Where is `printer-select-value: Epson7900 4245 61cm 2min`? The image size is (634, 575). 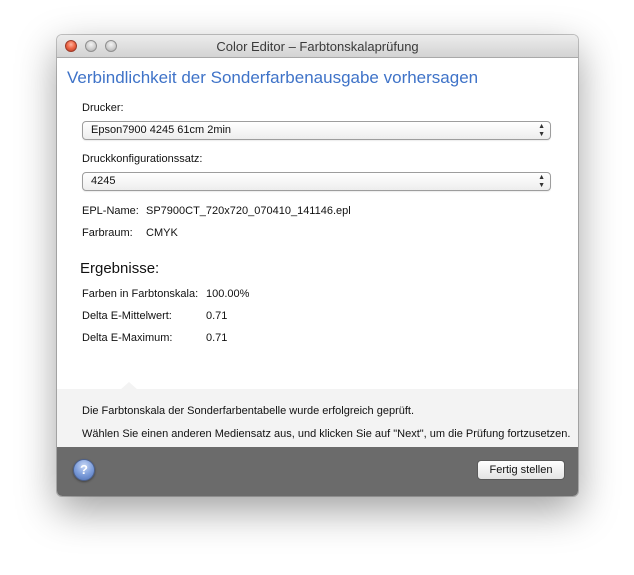 printer-select-value: Epson7900 4245 61cm 2min is located at coordinates (161, 130).